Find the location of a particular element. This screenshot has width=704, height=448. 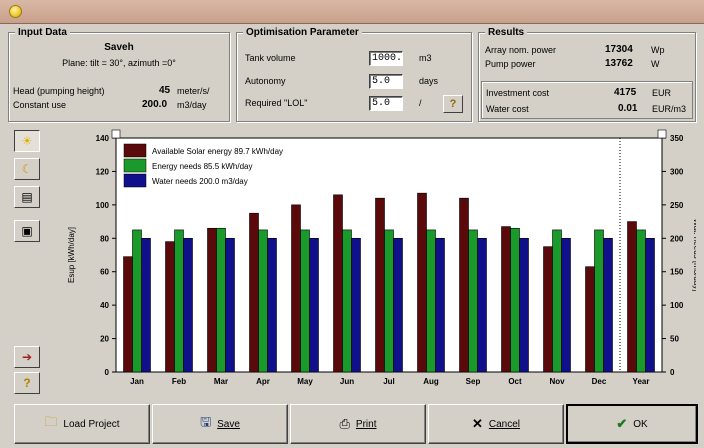

window-titlebar is located at coordinates (352, 12).